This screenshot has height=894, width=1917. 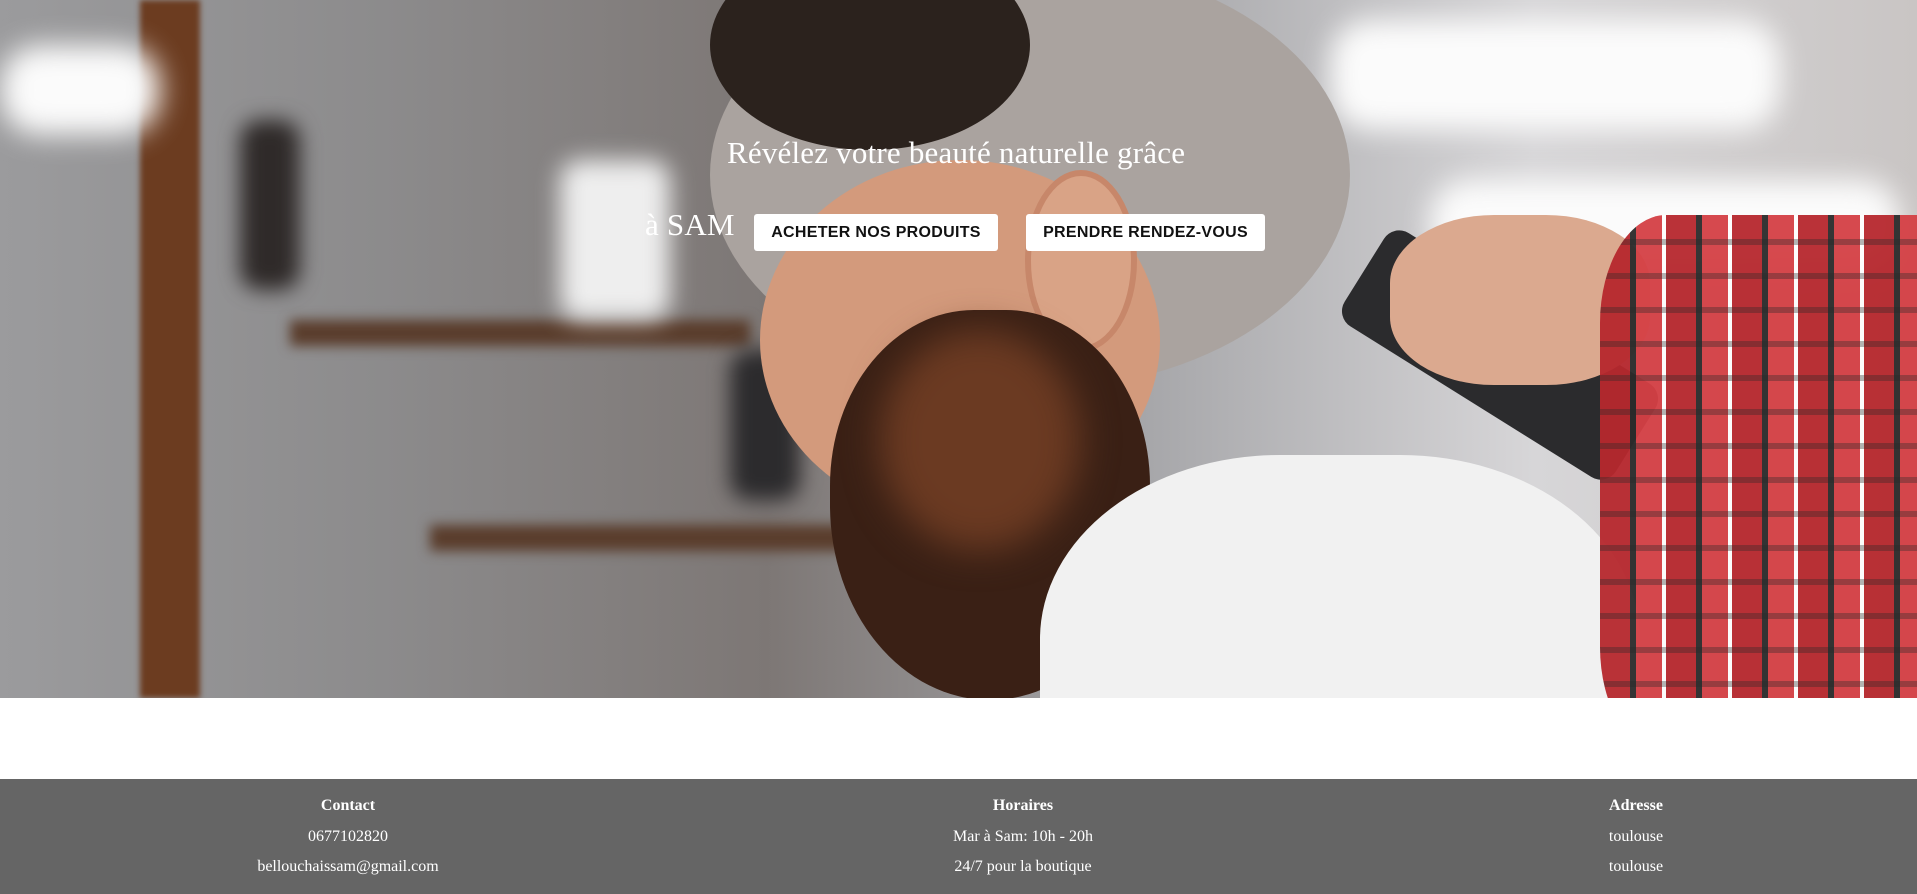 I want to click on contact-email: bellouchaissam@gmail.com, so click(x=348, y=866).